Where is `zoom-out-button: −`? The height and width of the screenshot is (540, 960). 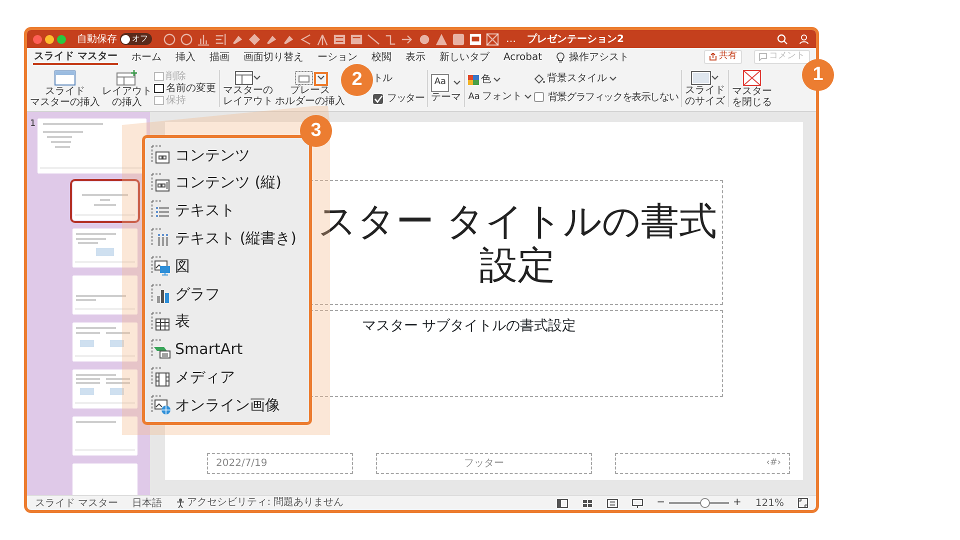 zoom-out-button: − is located at coordinates (661, 503).